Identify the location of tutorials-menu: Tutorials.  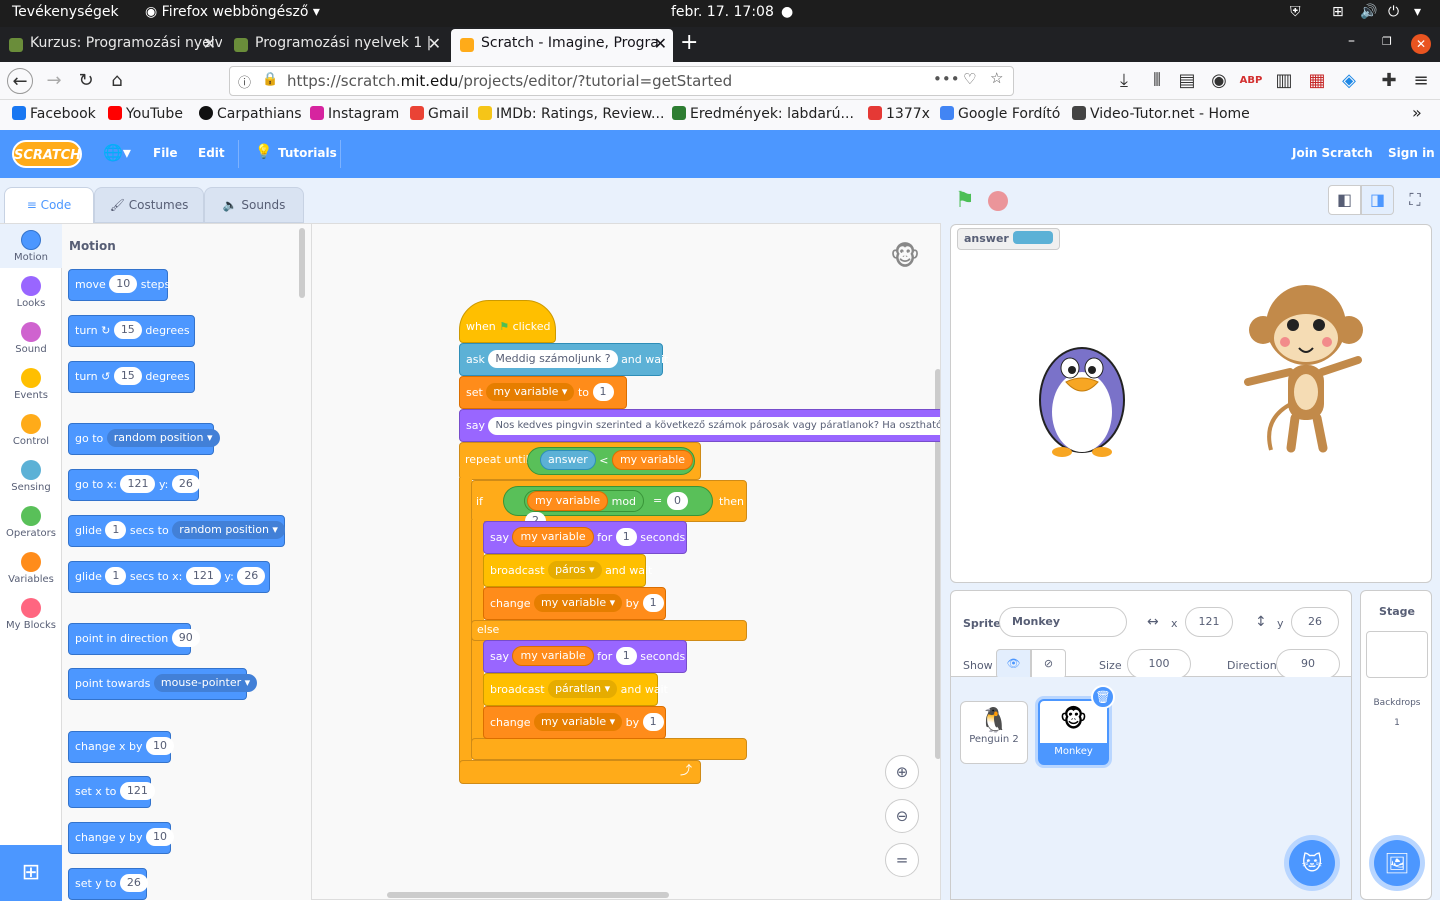
(307, 153).